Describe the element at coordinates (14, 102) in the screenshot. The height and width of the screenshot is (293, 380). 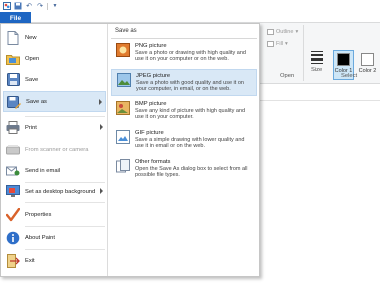
I see `save-as-icon` at that location.